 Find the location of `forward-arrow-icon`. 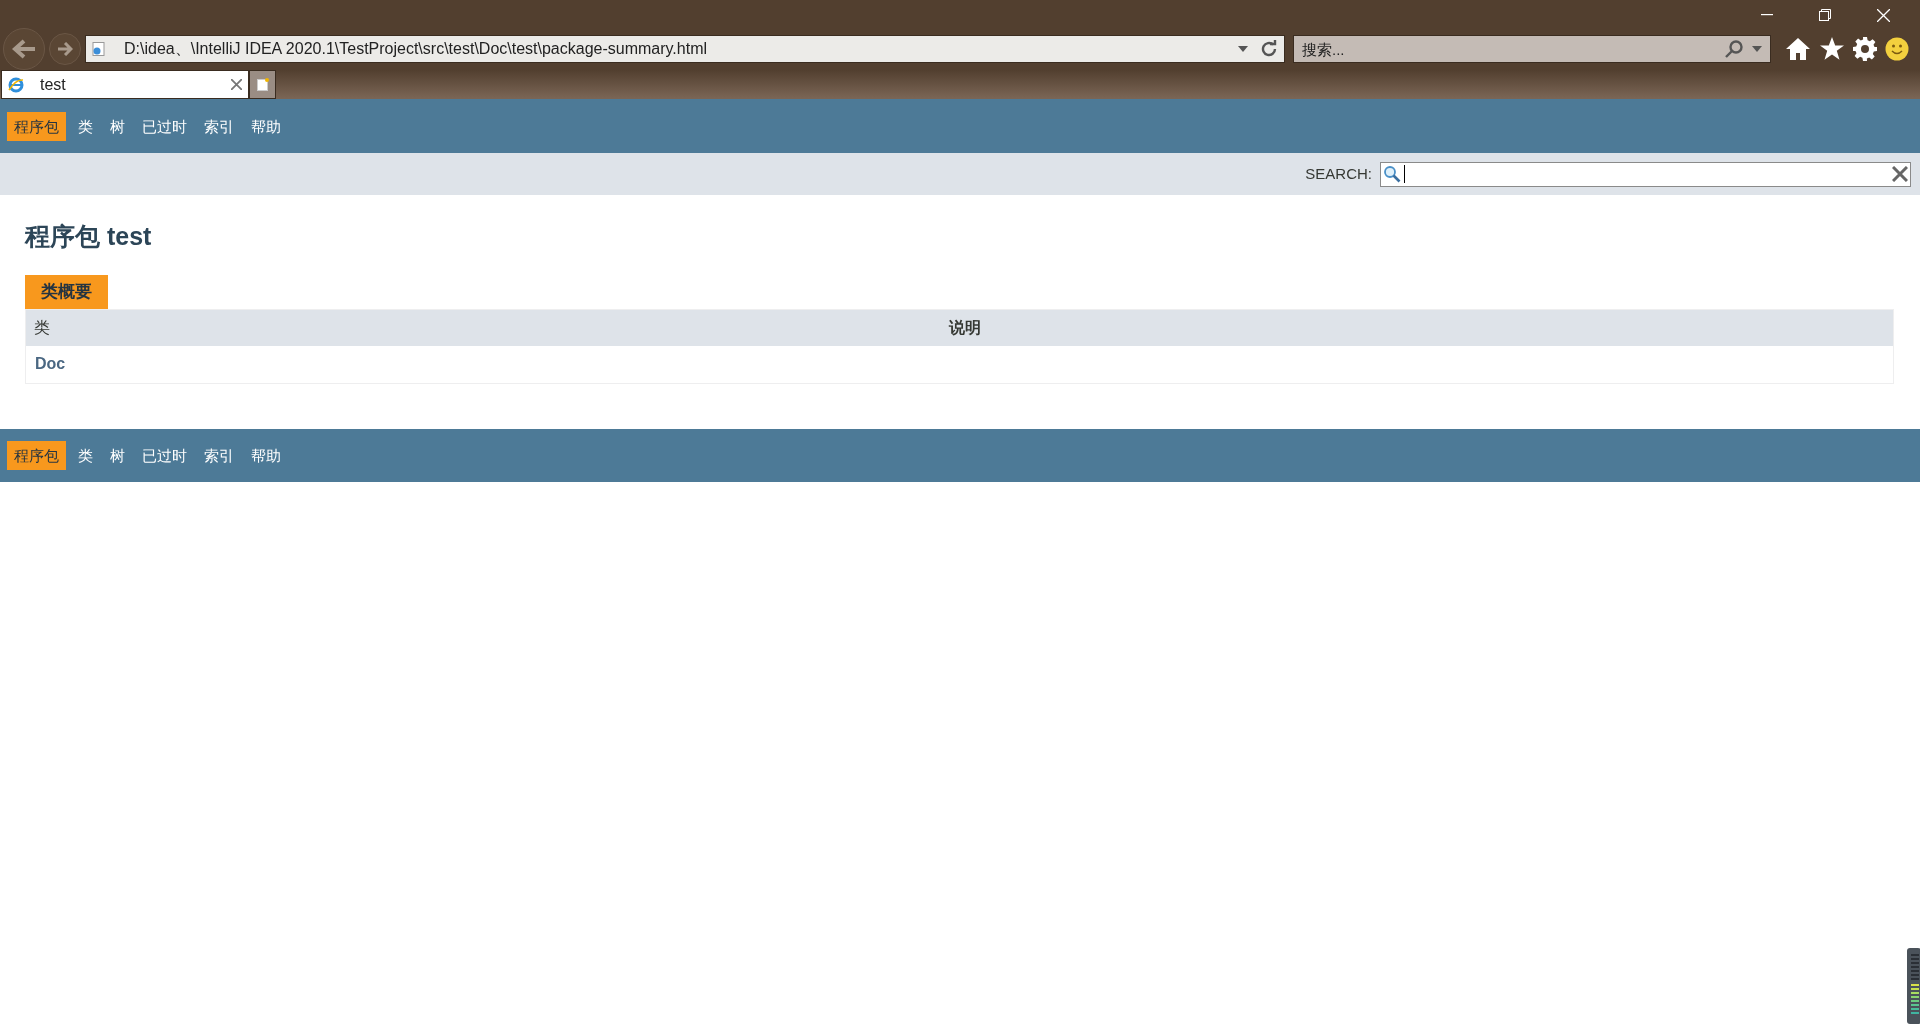

forward-arrow-icon is located at coordinates (65, 49).